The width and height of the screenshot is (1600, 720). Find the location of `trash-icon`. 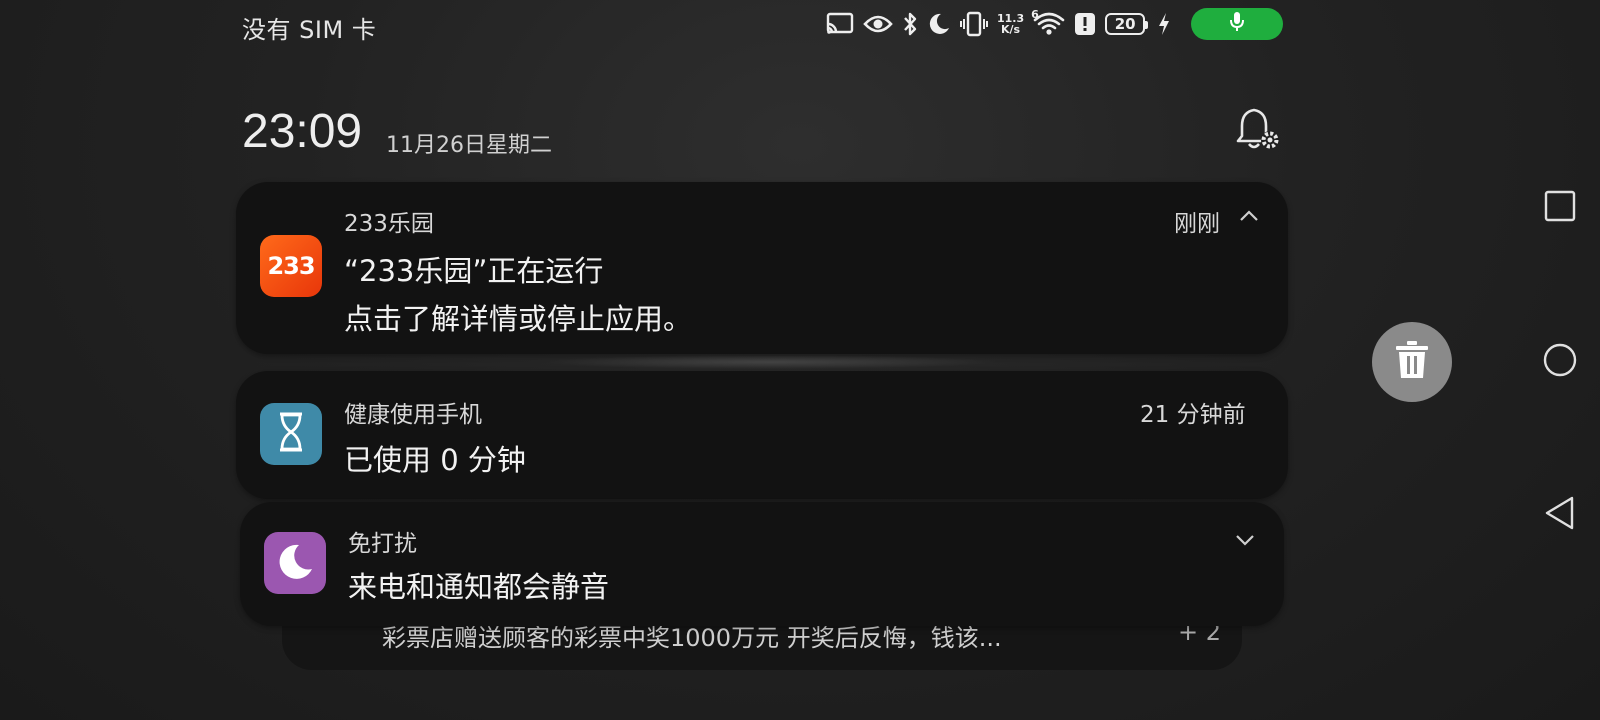

trash-icon is located at coordinates (1412, 362).